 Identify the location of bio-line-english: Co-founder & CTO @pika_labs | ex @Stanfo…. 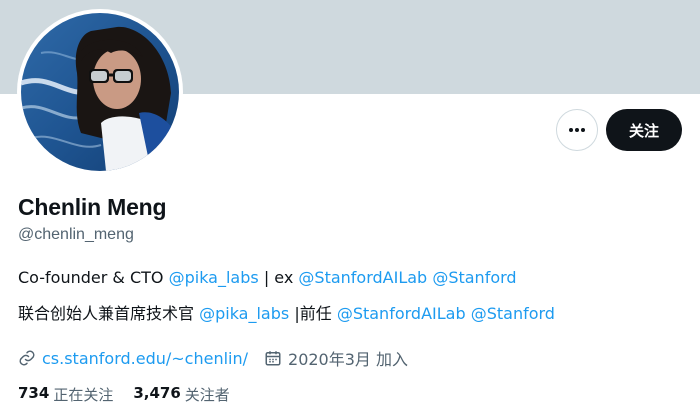
(267, 277).